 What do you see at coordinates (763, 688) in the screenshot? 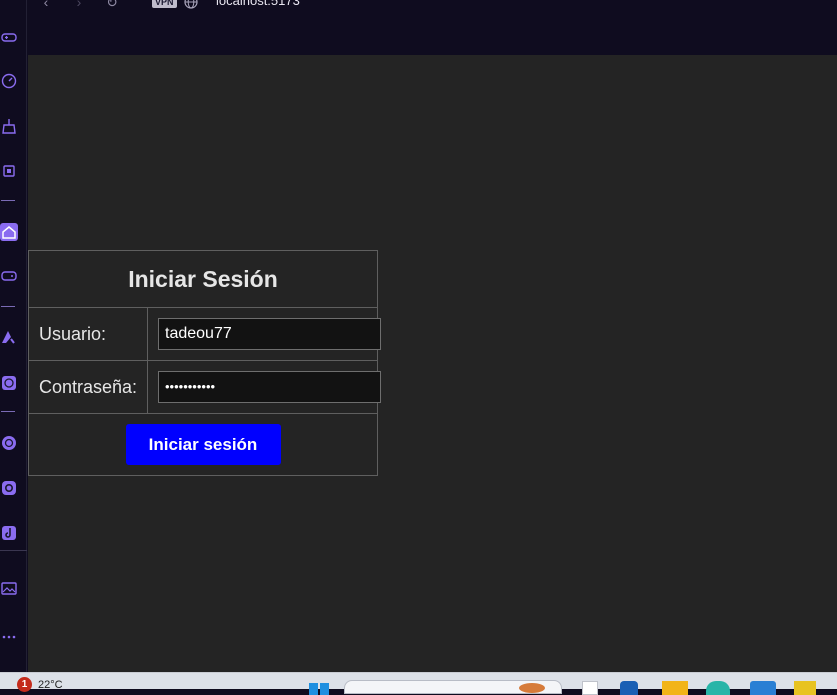
I see `store-icon` at bounding box center [763, 688].